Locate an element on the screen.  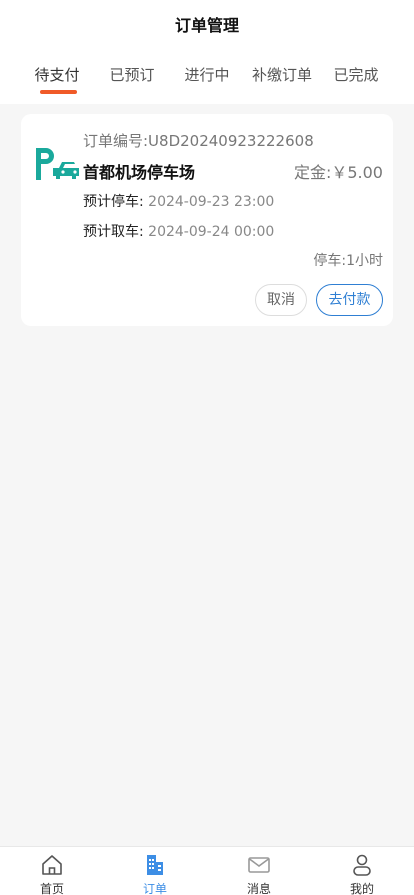
parking-duration: 停车:1小时 is located at coordinates (348, 261).